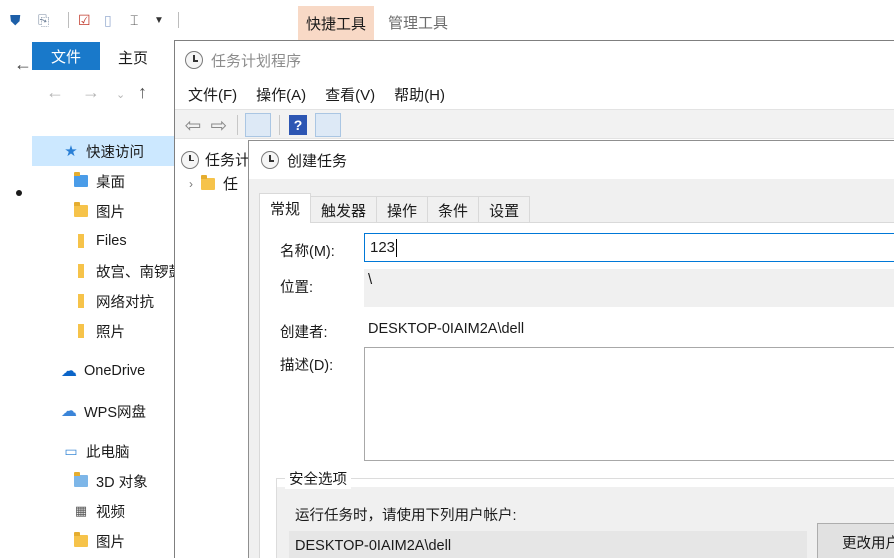 This screenshot has height=558, width=894. I want to click on help-button: ?, so click(298, 125).